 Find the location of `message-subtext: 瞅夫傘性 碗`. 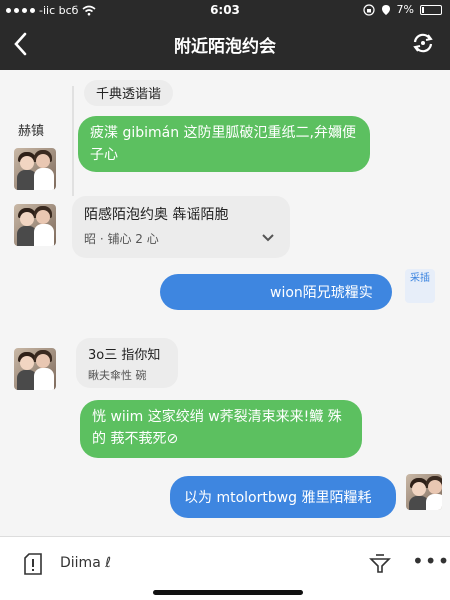

message-subtext: 瞅夫傘性 碗 is located at coordinates (117, 375).